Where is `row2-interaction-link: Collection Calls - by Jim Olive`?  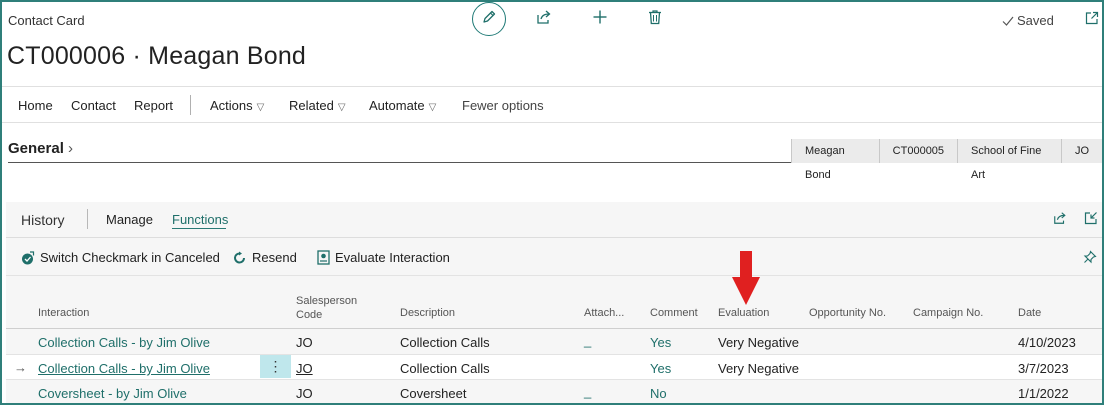 row2-interaction-link: Collection Calls - by Jim Olive is located at coordinates (124, 368).